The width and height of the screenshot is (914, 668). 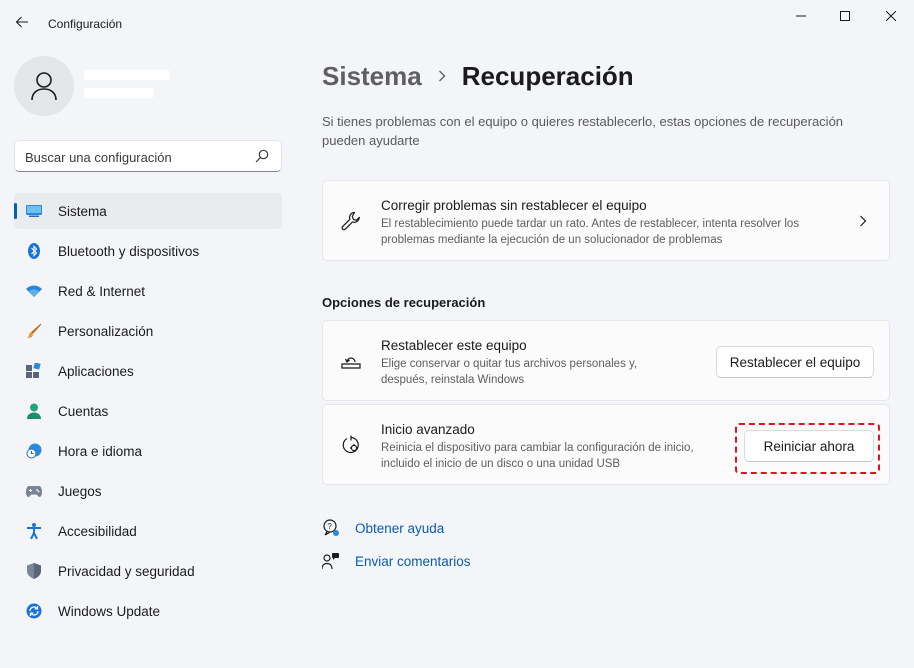 I want to click on user-icon, so click(x=44, y=86).